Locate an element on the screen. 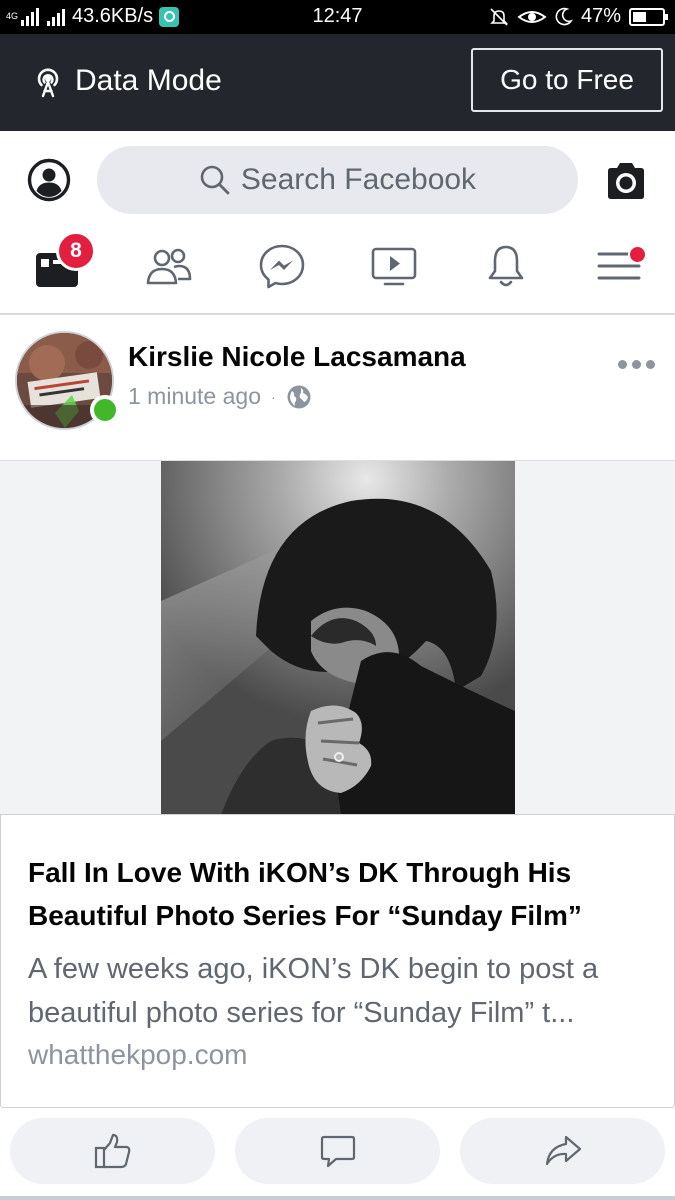 The height and width of the screenshot is (1200, 675). data-mode-label: Data Mode is located at coordinates (148, 80).